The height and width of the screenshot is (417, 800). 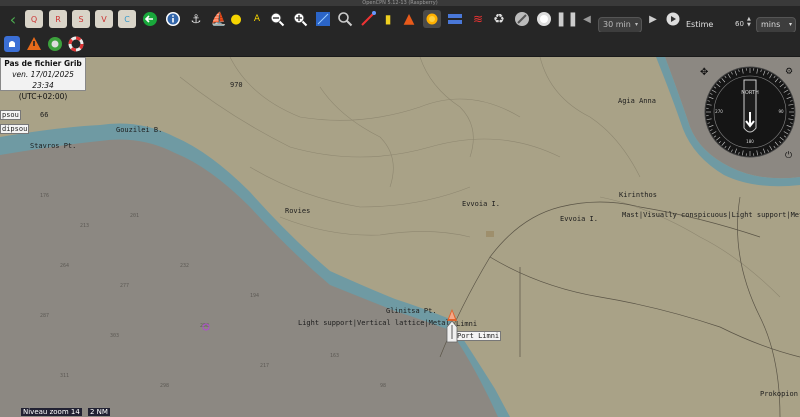 I want to click on building-marker, so click(x=490, y=234).